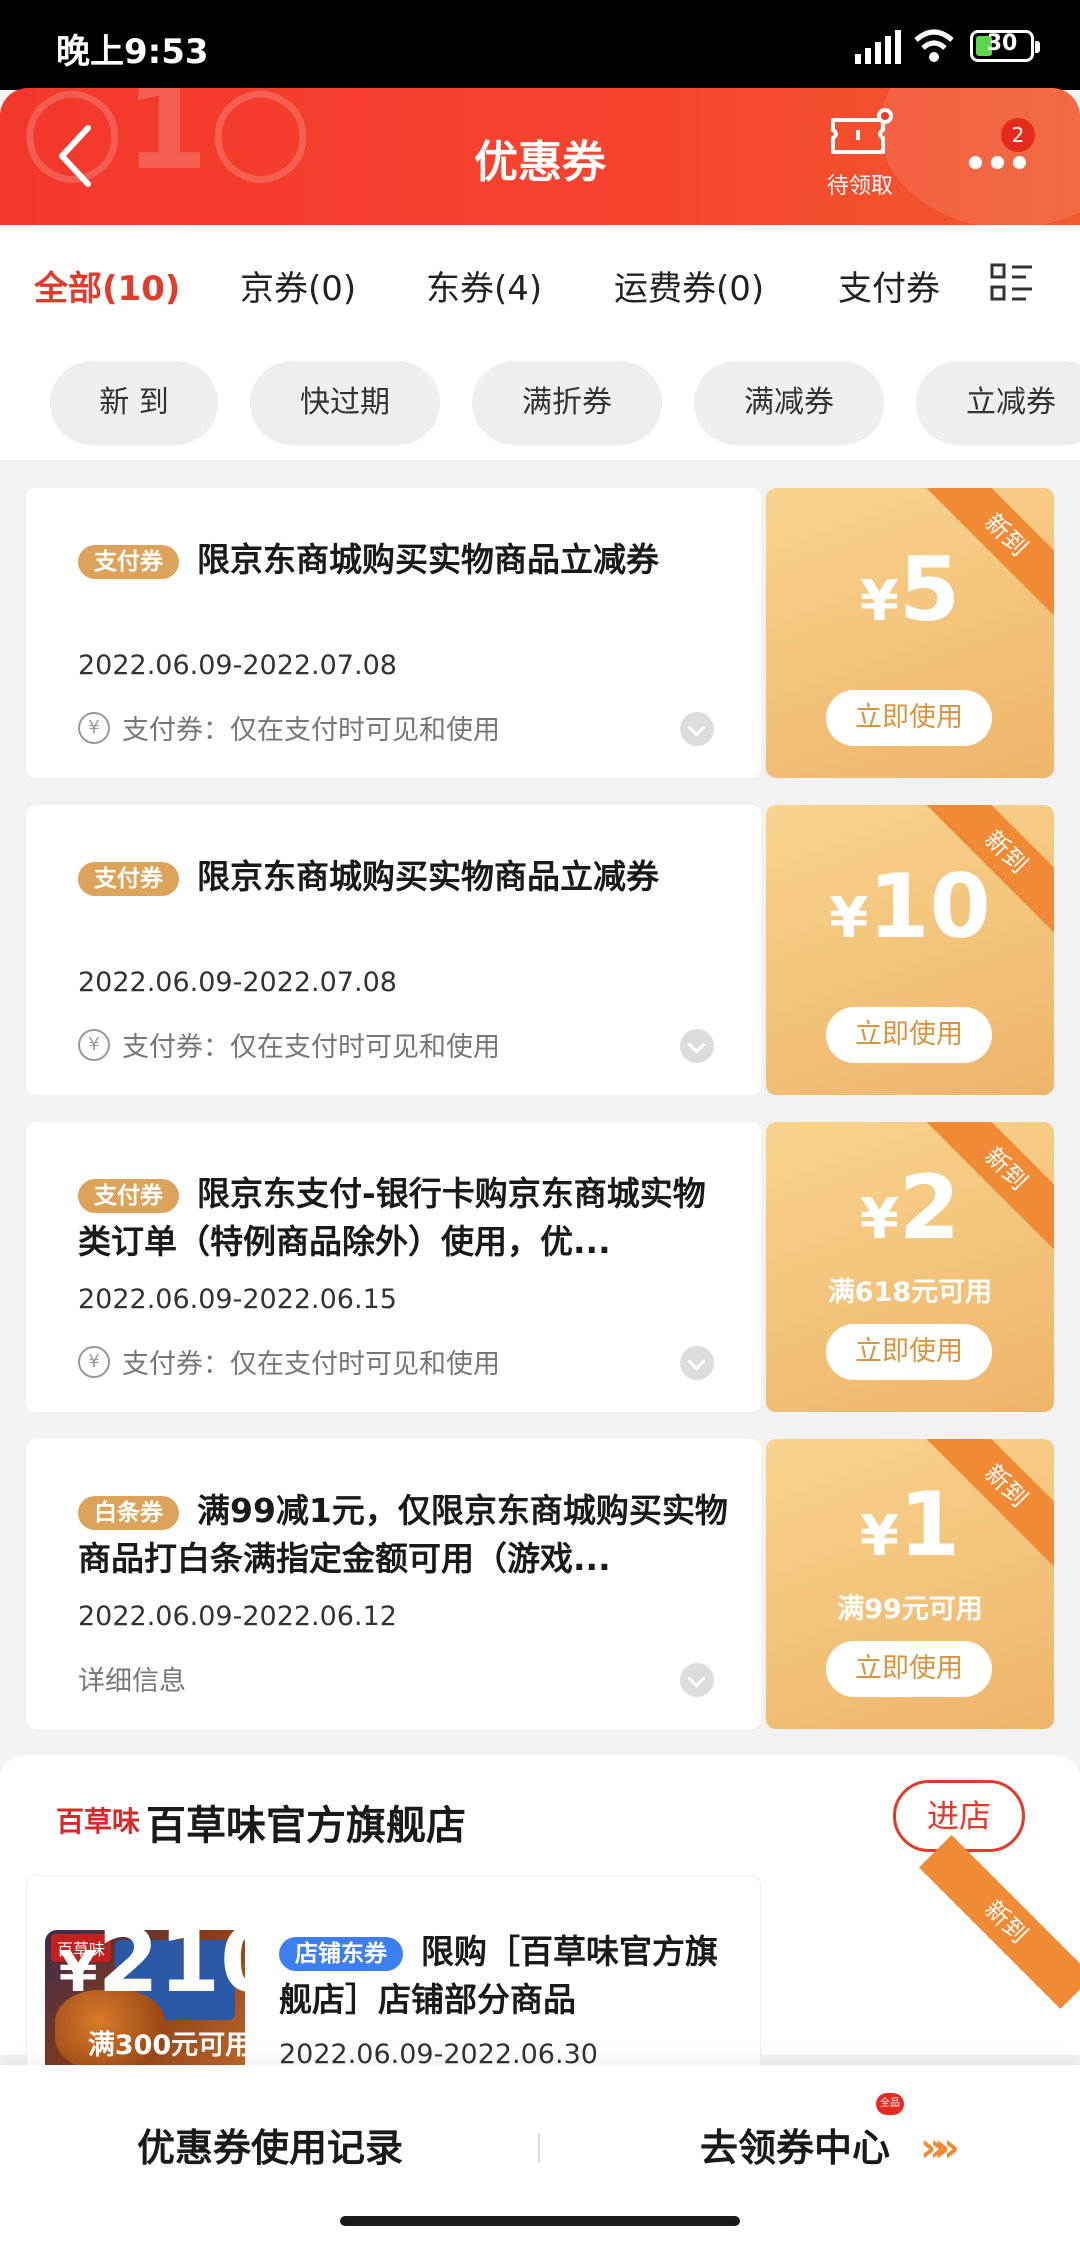  Describe the element at coordinates (878, 47) in the screenshot. I see `signal-icon` at that location.